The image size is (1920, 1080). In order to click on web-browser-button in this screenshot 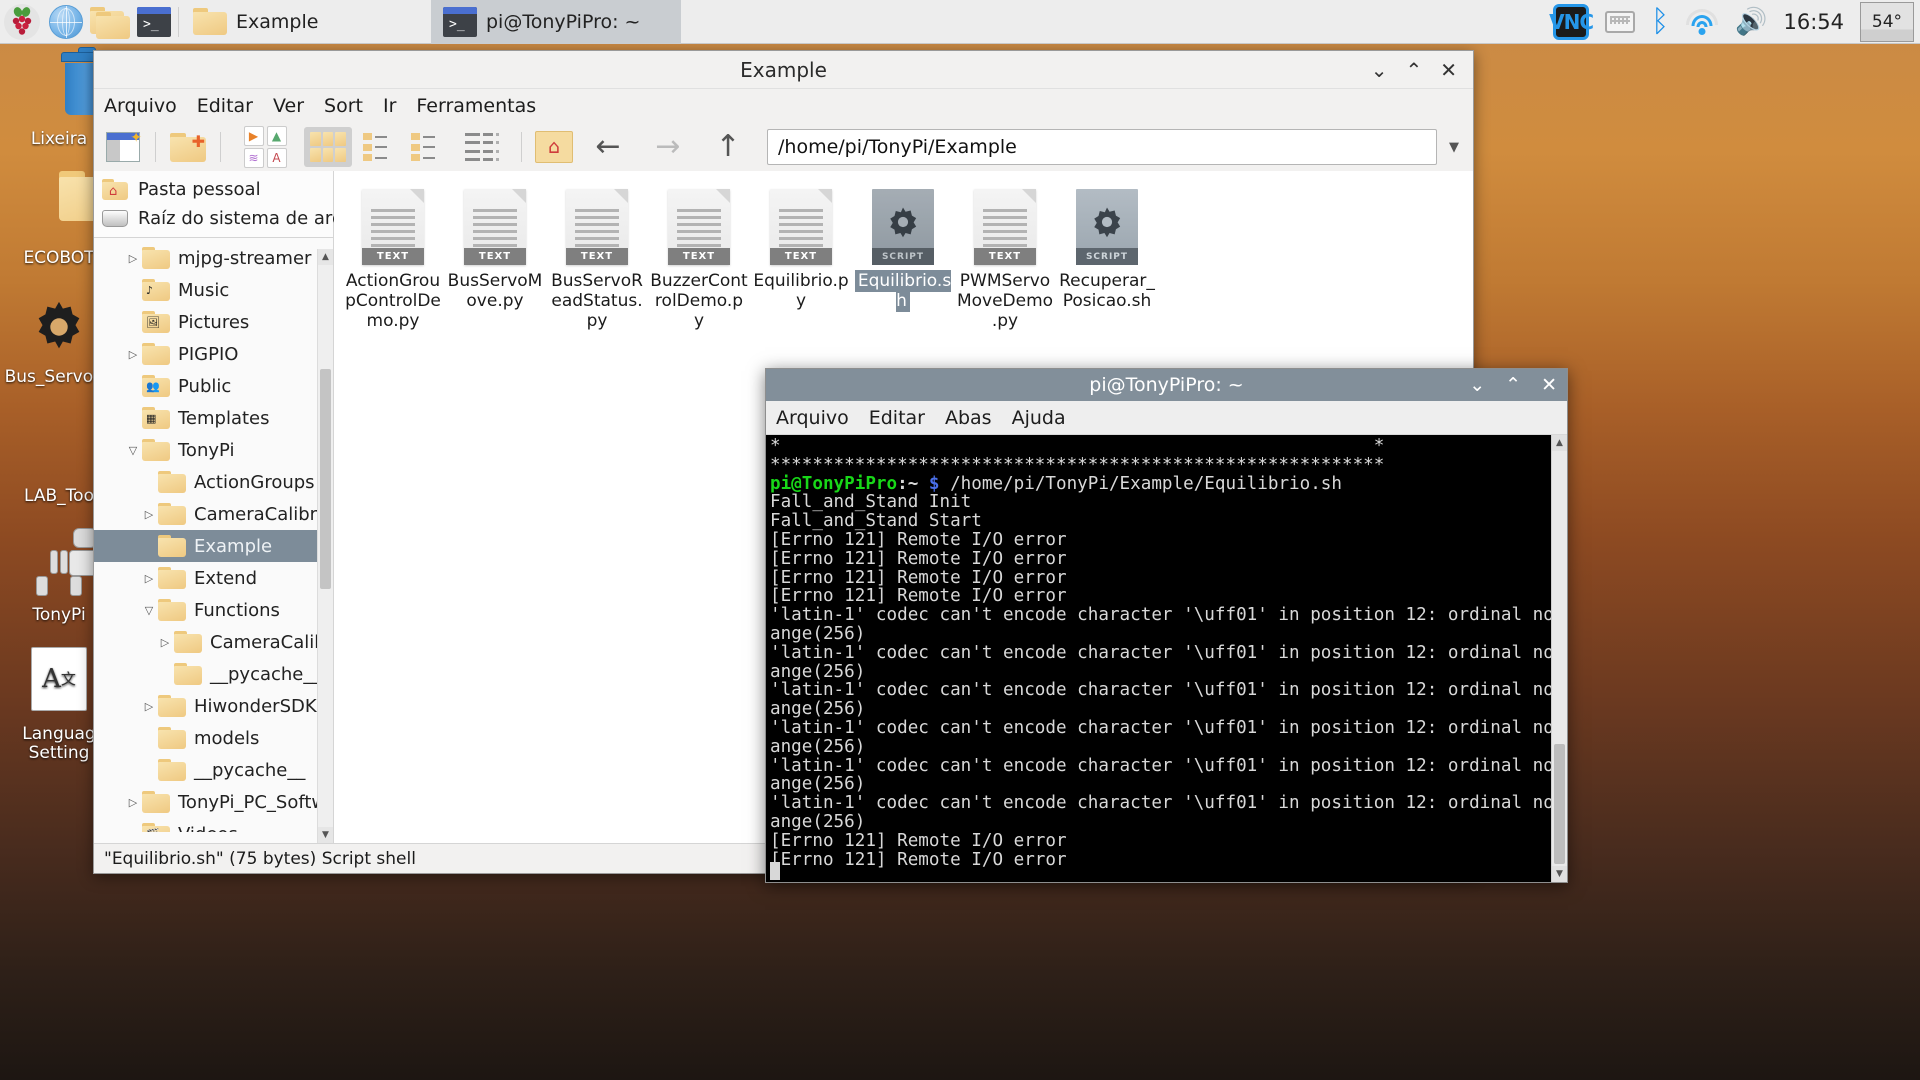, I will do `click(66, 22)`.